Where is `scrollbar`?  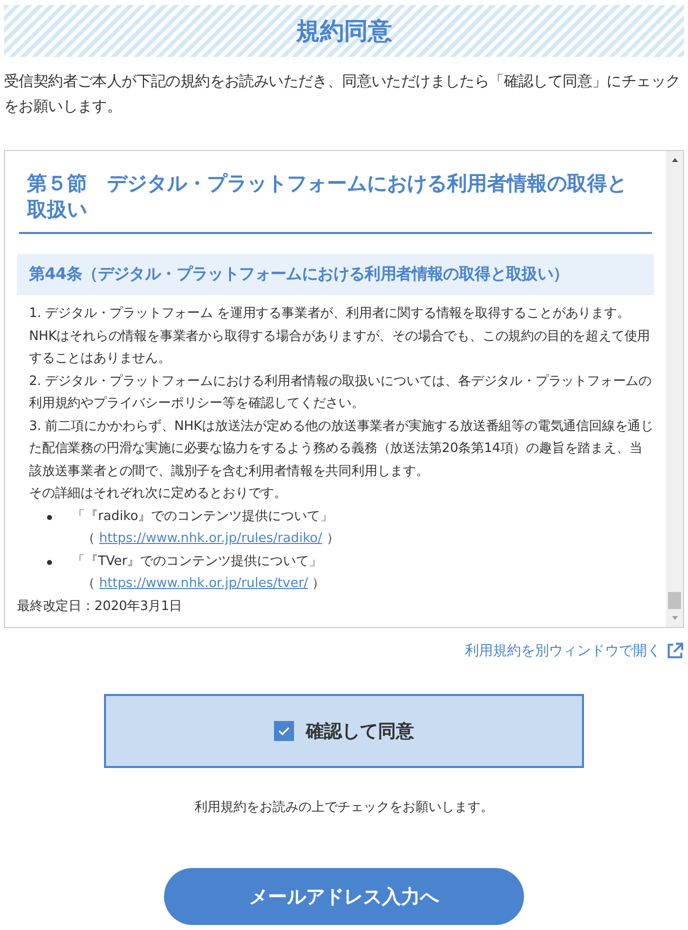
scrollbar is located at coordinates (674, 389).